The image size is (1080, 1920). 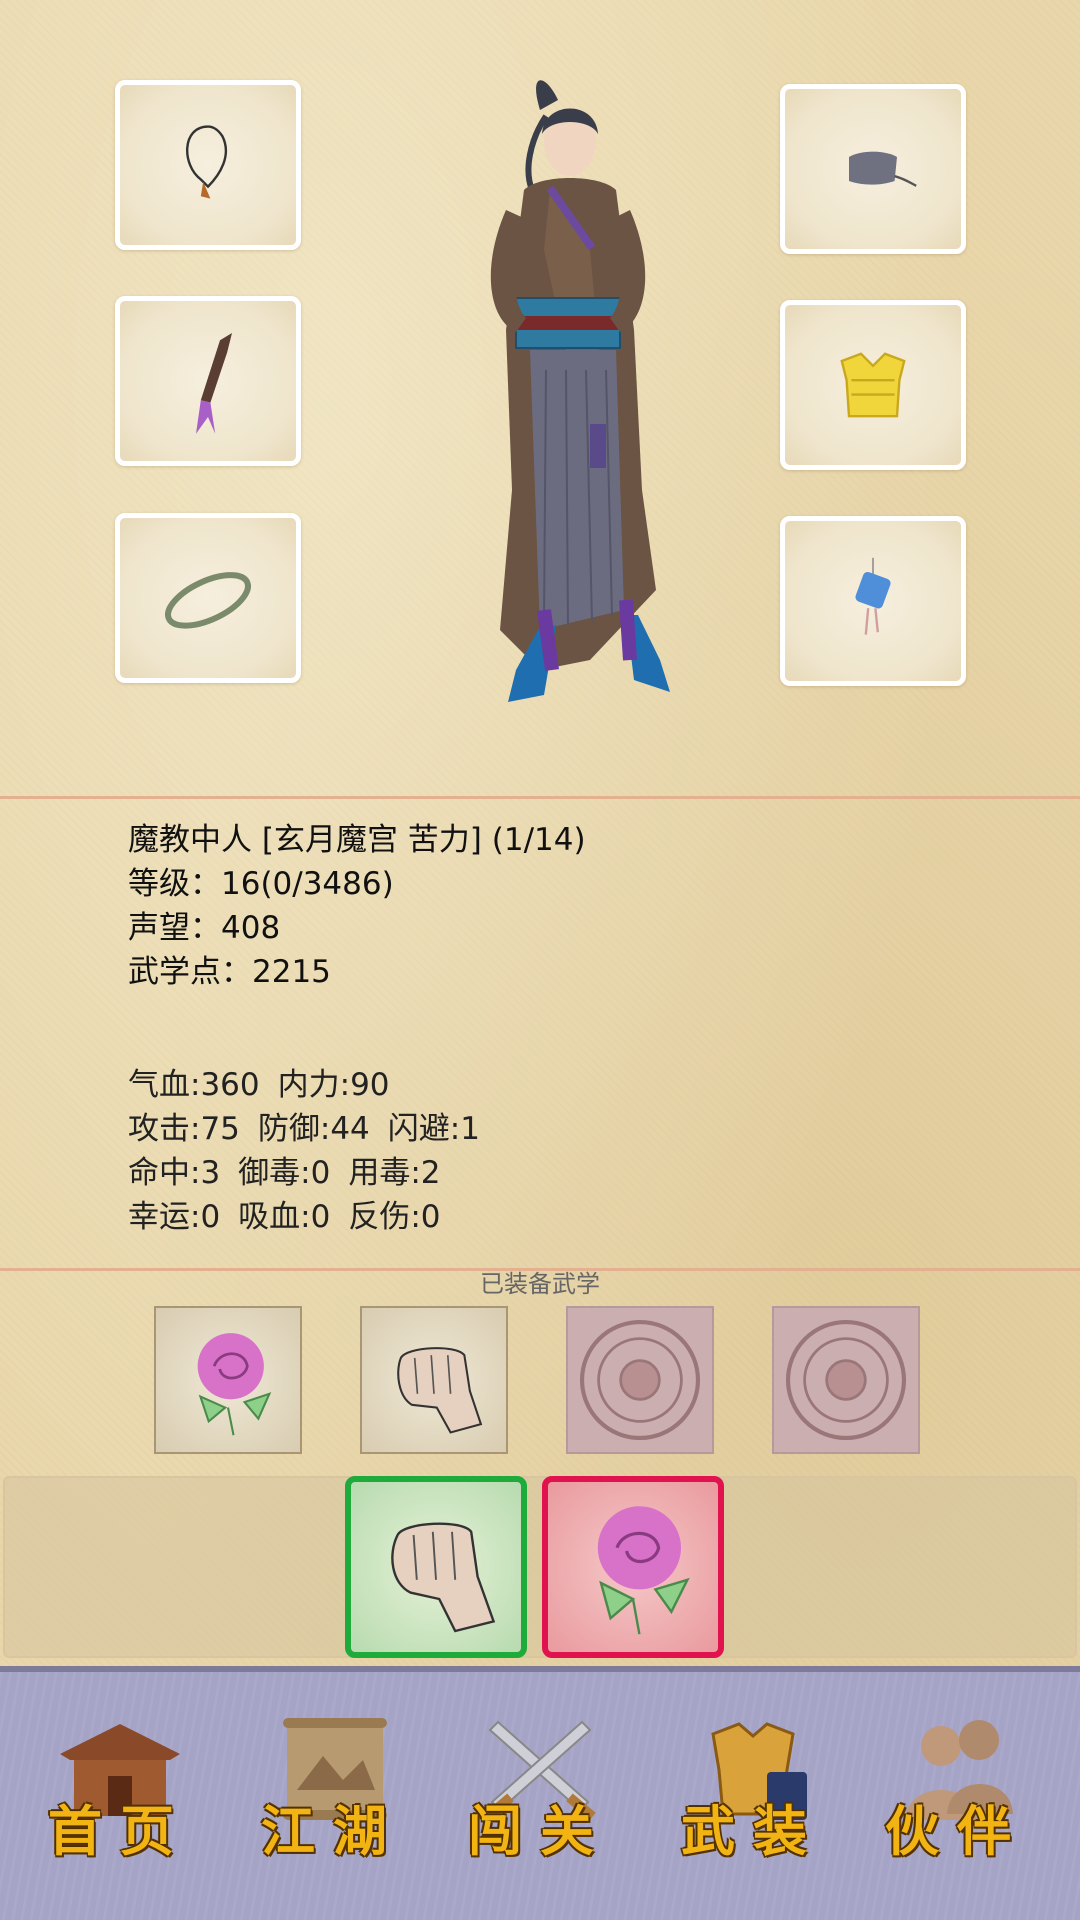 What do you see at coordinates (184, 1129) in the screenshot?
I see `stat-attack: 攻击:75` at bounding box center [184, 1129].